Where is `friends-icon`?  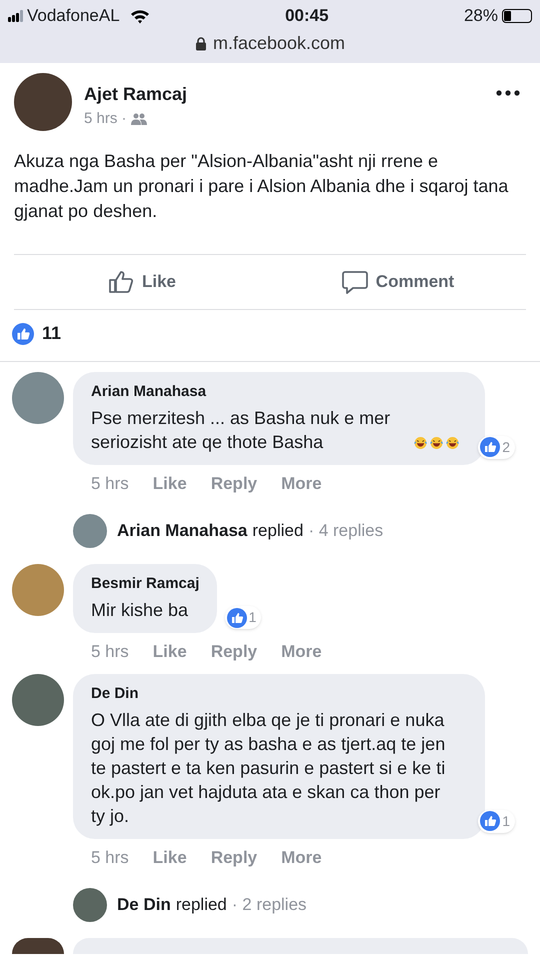
friends-icon is located at coordinates (138, 119).